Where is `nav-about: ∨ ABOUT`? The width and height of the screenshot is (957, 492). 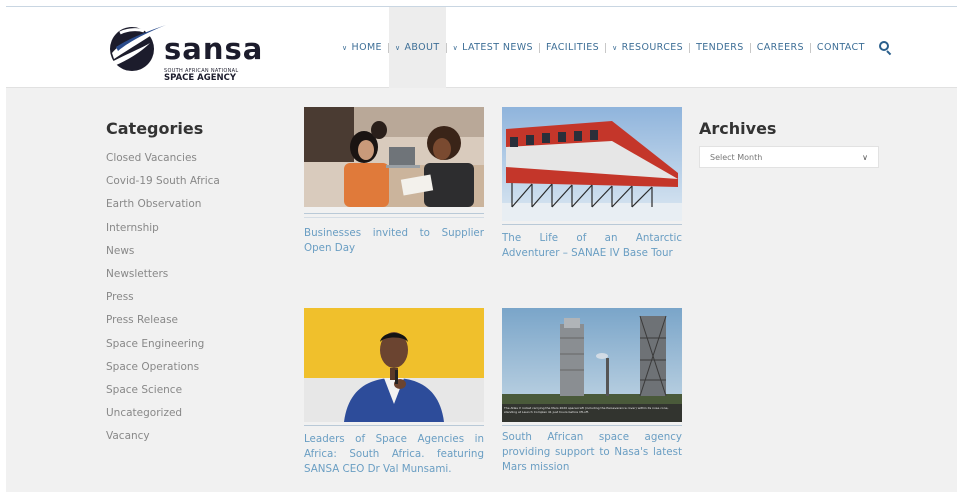 nav-about: ∨ ABOUT is located at coordinates (417, 47).